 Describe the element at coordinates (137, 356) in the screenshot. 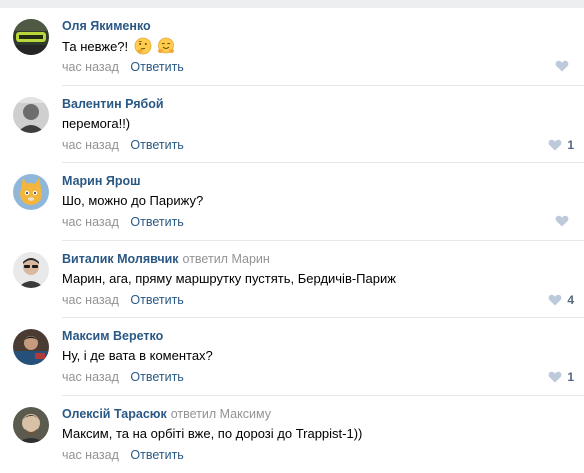

I see `comment-text: Ну, і де вата в коментах?` at that location.